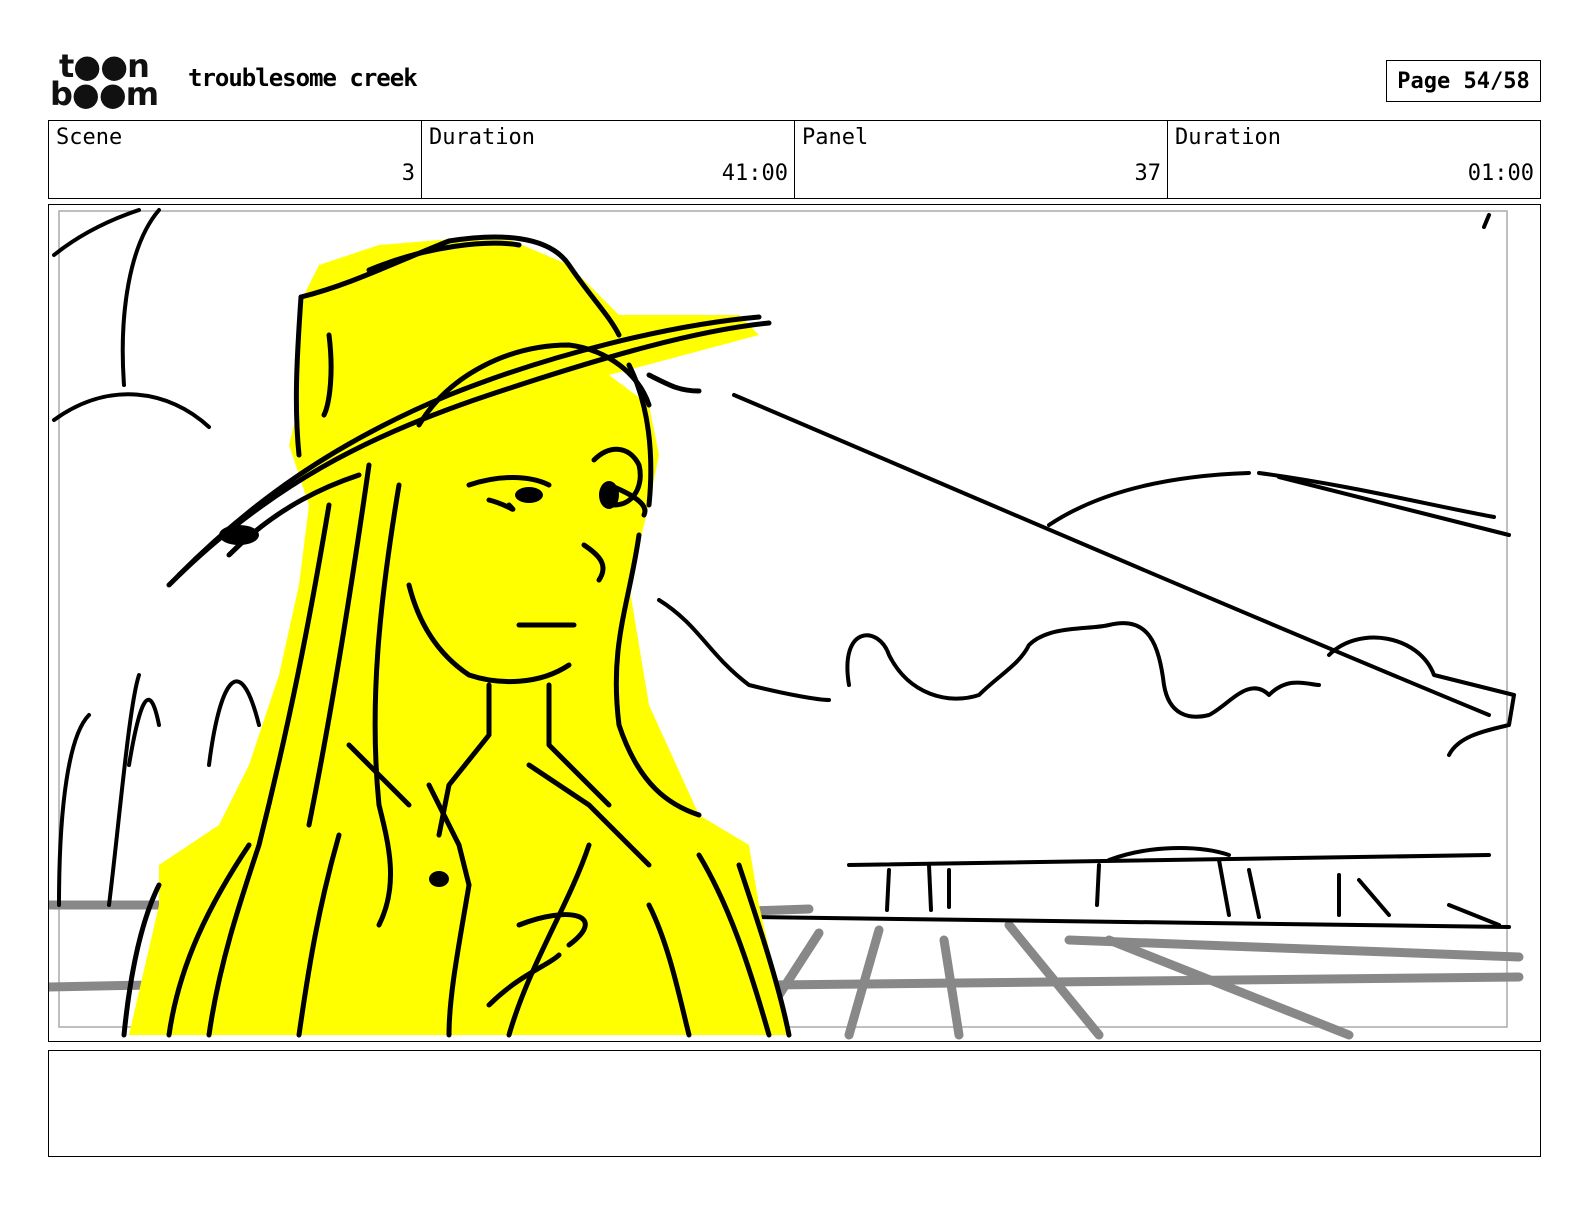 Image resolution: width=1584 pixels, height=1224 pixels. What do you see at coordinates (794, 1103) in the screenshot?
I see `panel-notes-area` at bounding box center [794, 1103].